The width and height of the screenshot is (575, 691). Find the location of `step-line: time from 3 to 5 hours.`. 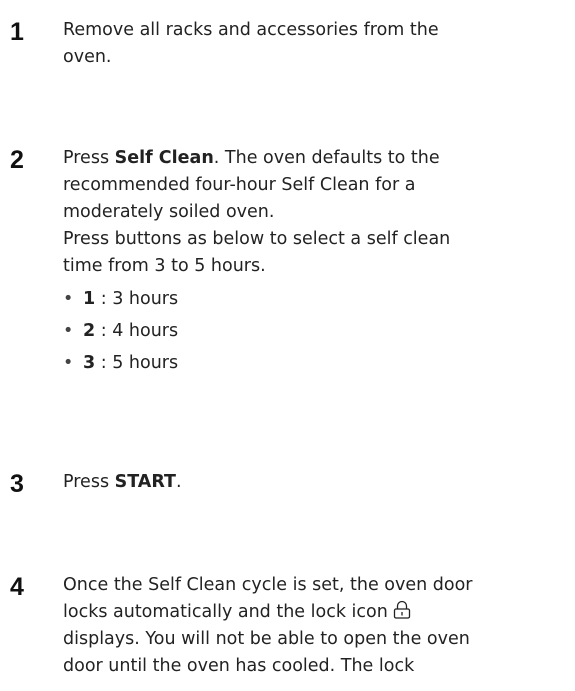

step-line: time from 3 to 5 hours. is located at coordinates (164, 266).